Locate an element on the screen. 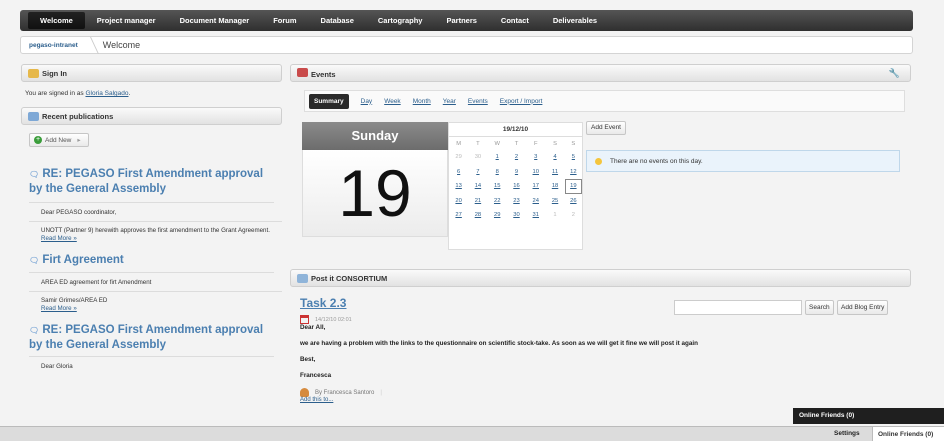  blog-entry-date: 14/12/10 02:01 is located at coordinates (605, 319).